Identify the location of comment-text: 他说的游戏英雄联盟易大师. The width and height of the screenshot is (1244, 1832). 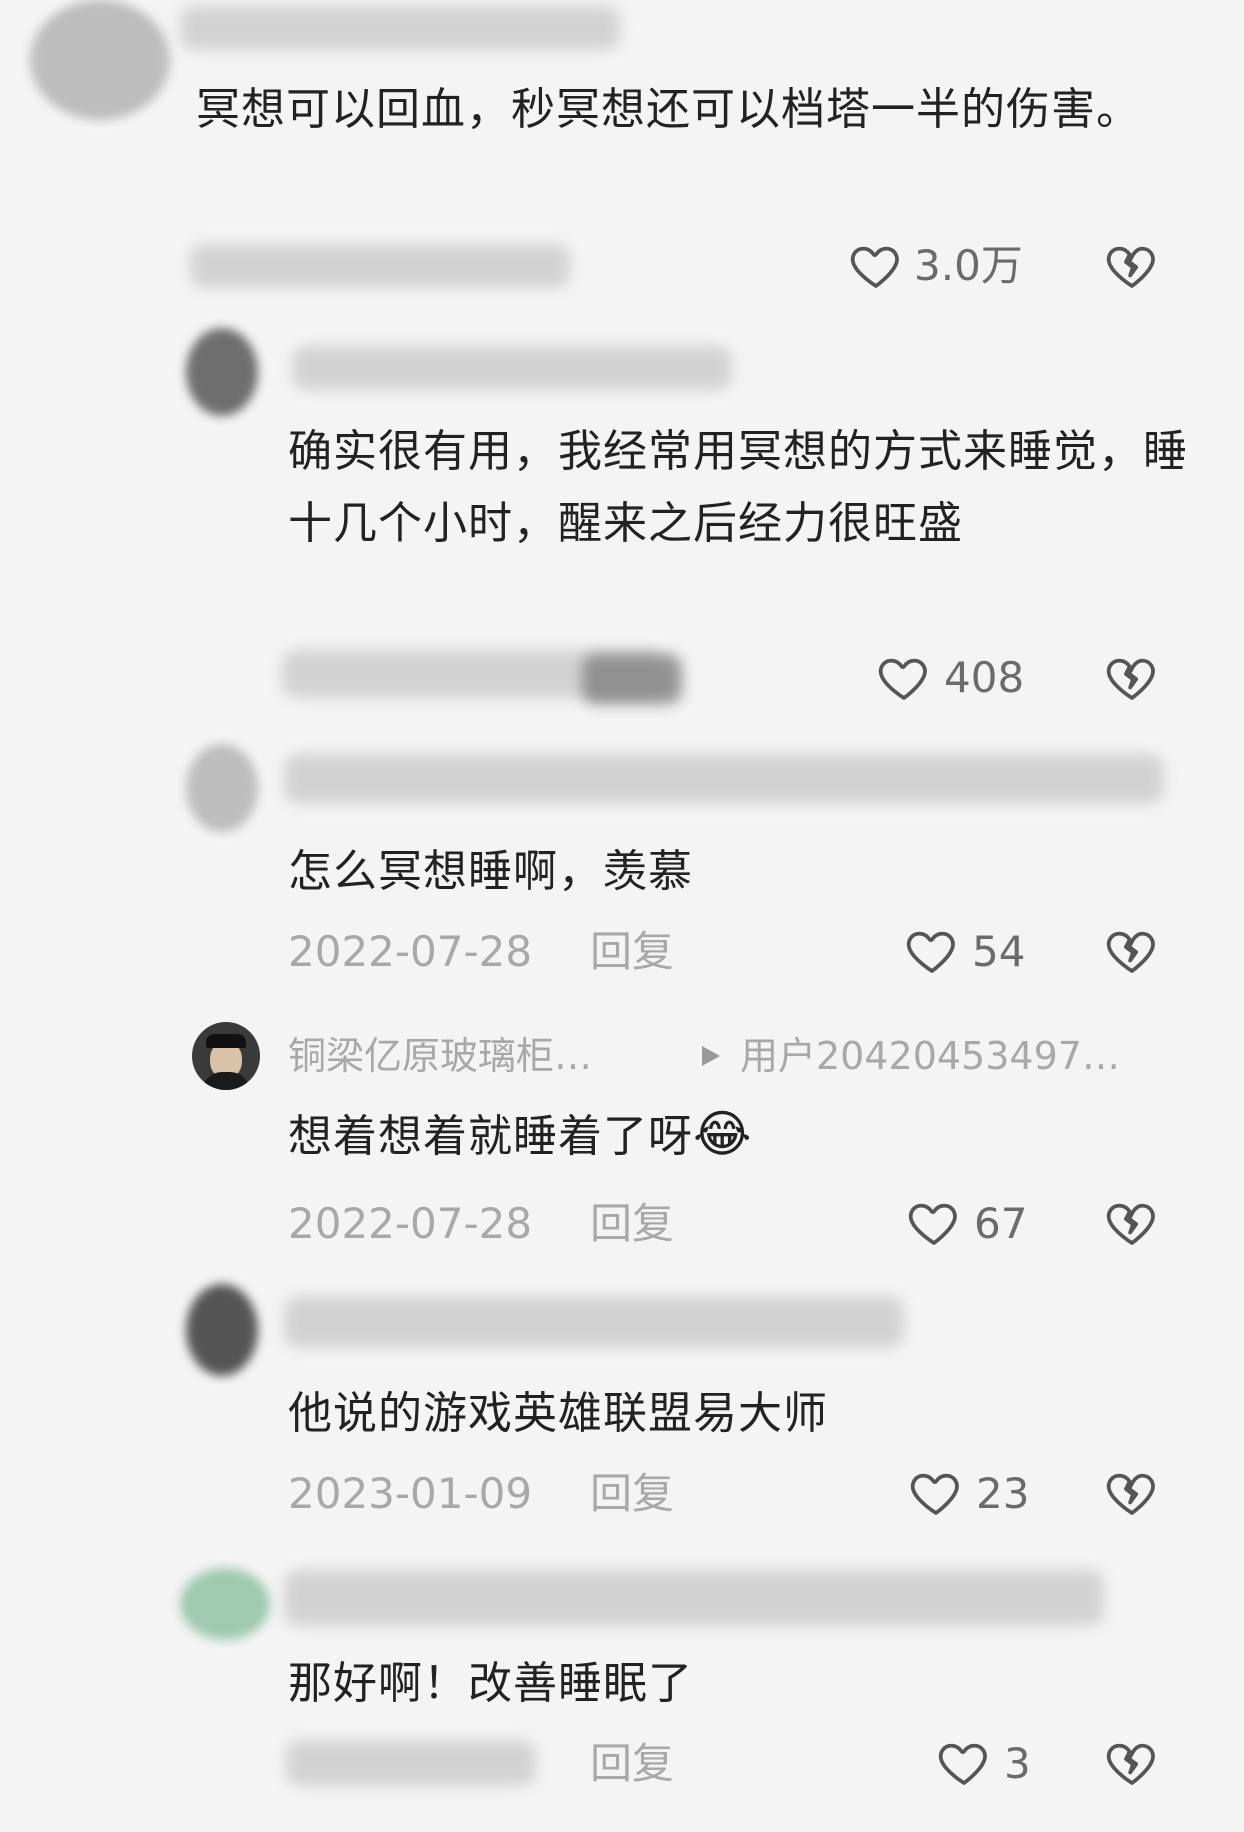
(558, 1413).